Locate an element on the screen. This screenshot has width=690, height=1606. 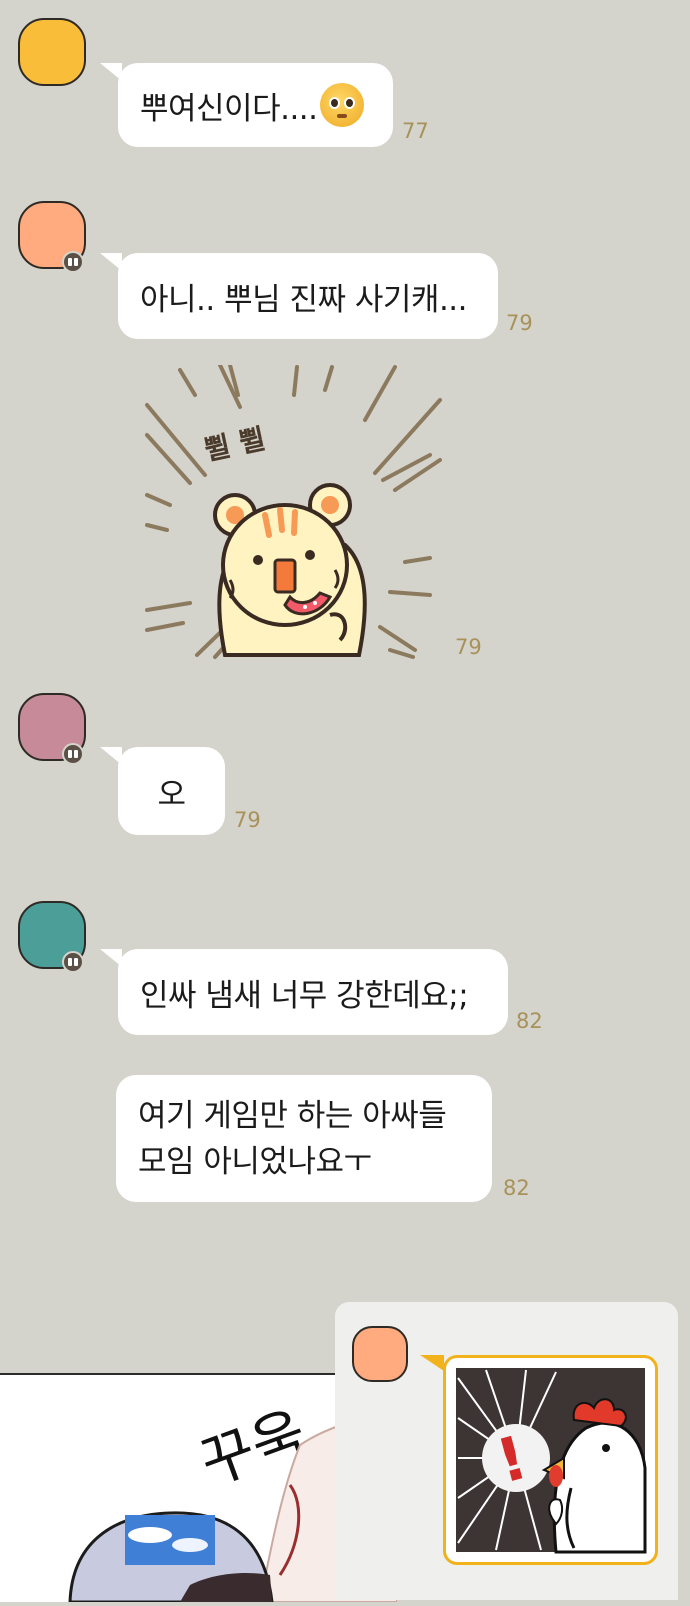
message-text: 여기 게임만 하는 아싸들 모임 아니었나요ㅜ is located at coordinates (292, 1138).